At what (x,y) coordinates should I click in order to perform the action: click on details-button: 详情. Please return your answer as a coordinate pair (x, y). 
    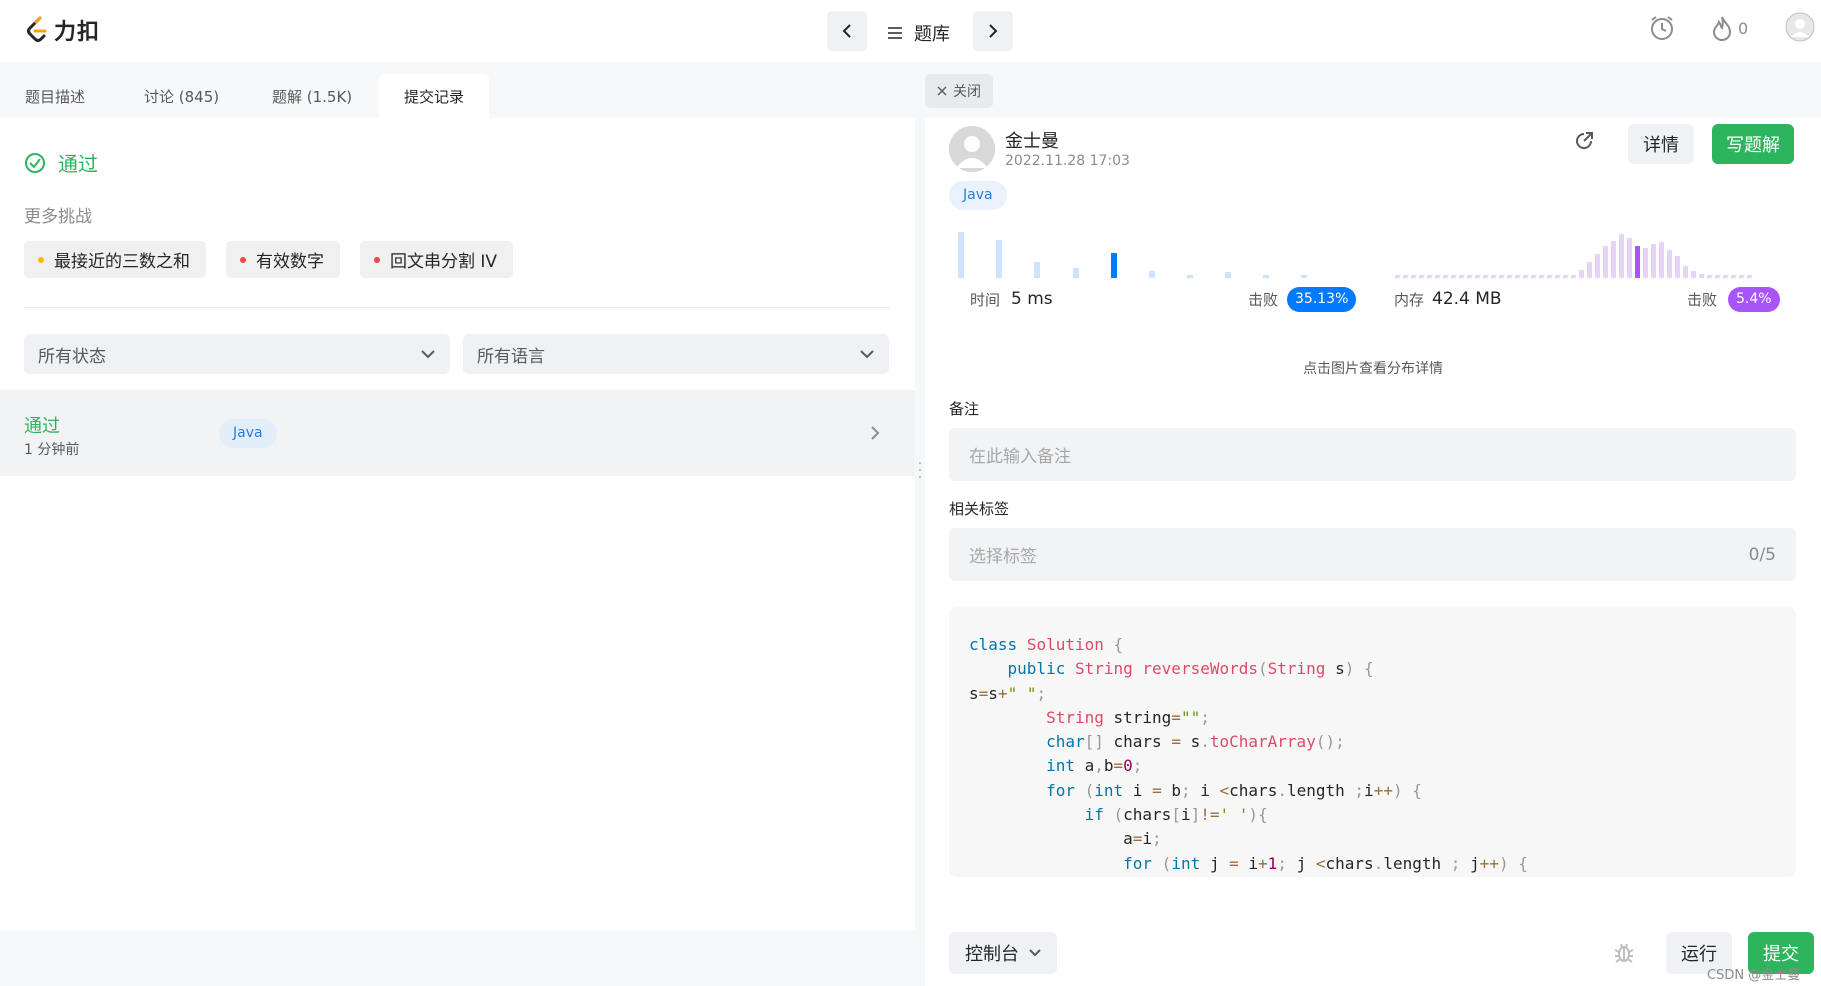
    Looking at the image, I should click on (1661, 144).